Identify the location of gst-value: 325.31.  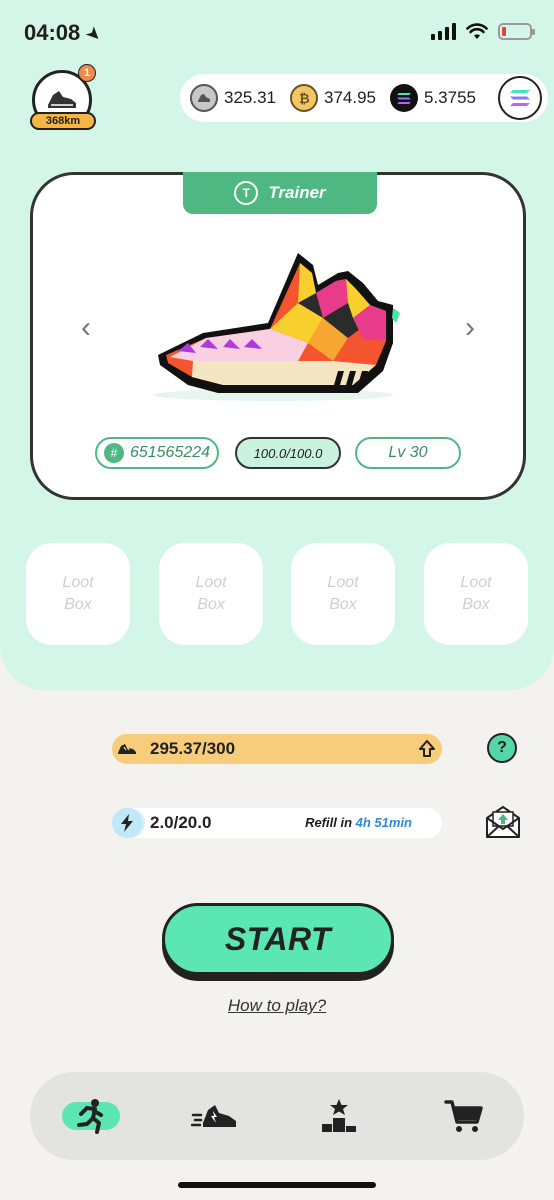
(250, 97).